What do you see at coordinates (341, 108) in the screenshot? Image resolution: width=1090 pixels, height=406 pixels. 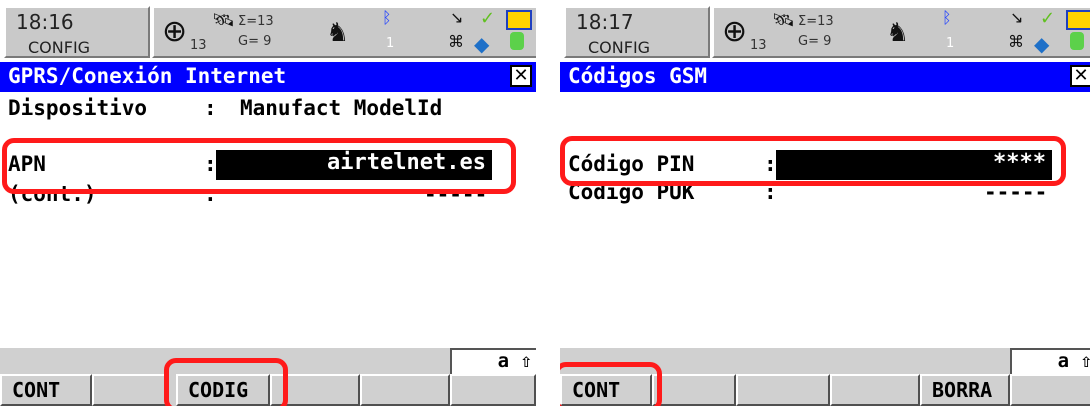 I see `device-value: Manufact ModelId` at bounding box center [341, 108].